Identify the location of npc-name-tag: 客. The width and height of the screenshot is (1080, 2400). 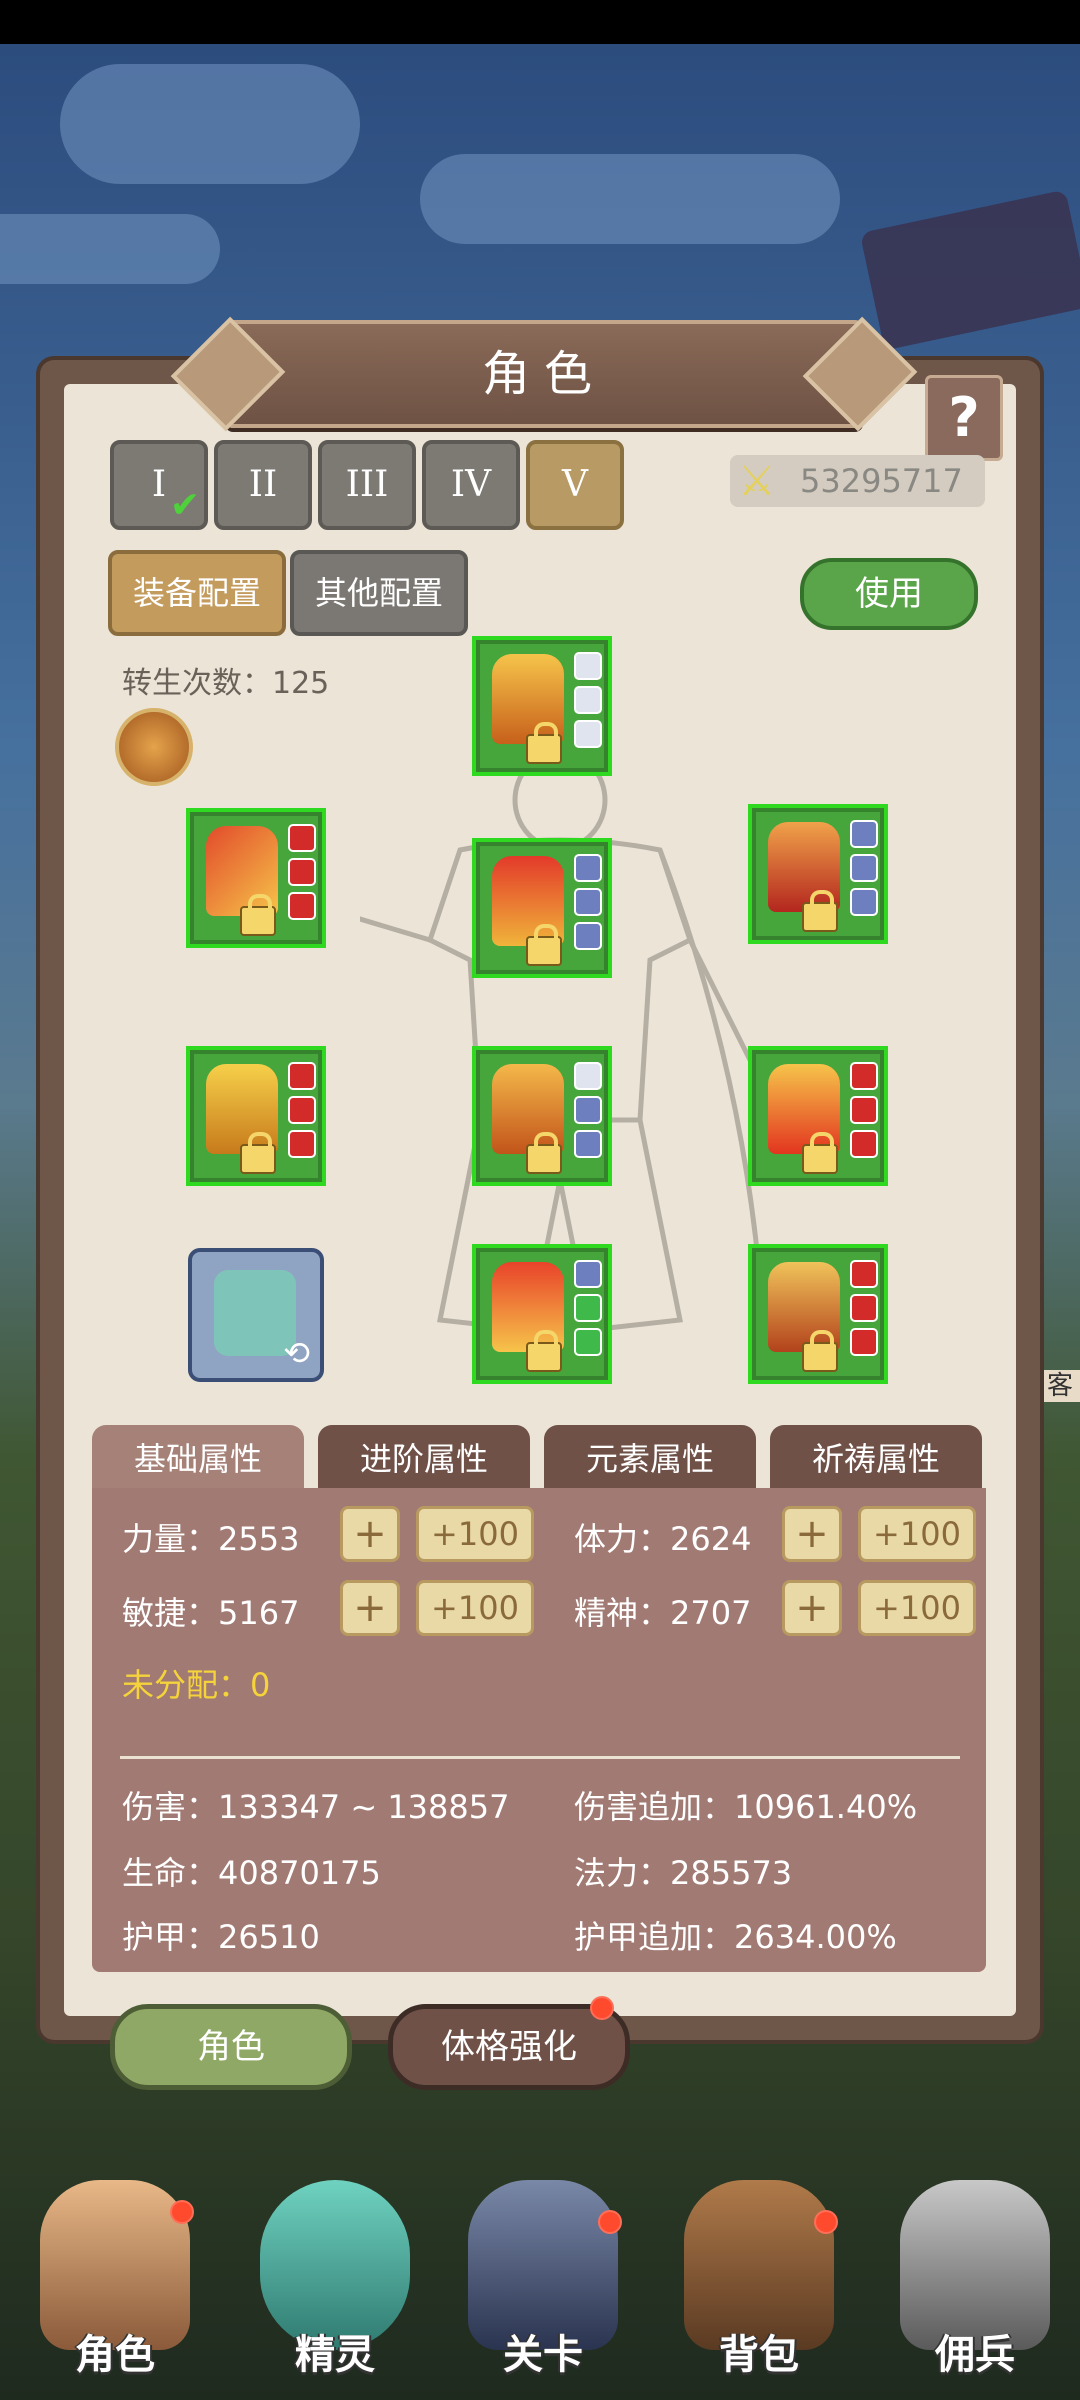
(1060, 1386).